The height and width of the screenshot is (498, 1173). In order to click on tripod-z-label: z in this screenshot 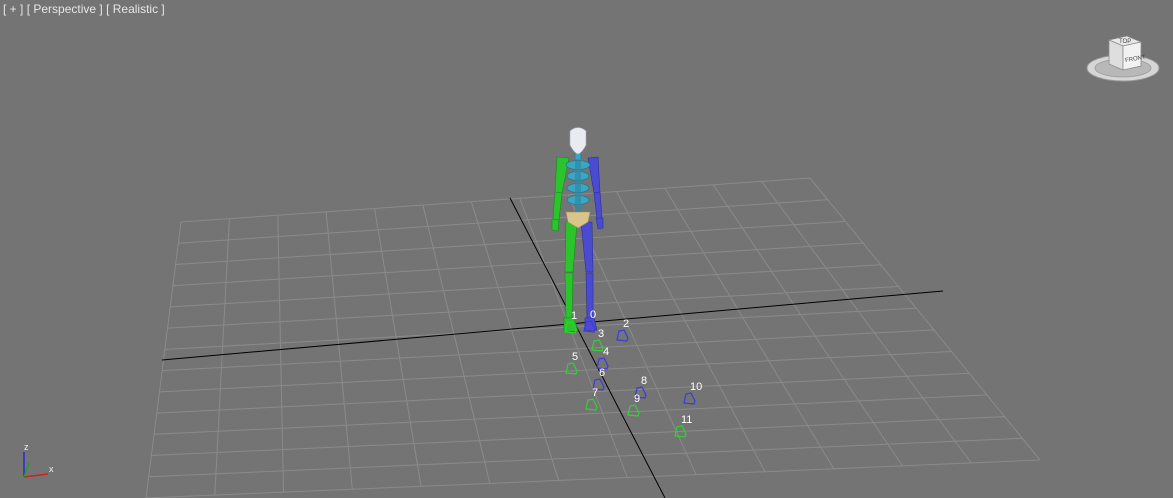, I will do `click(26, 447)`.